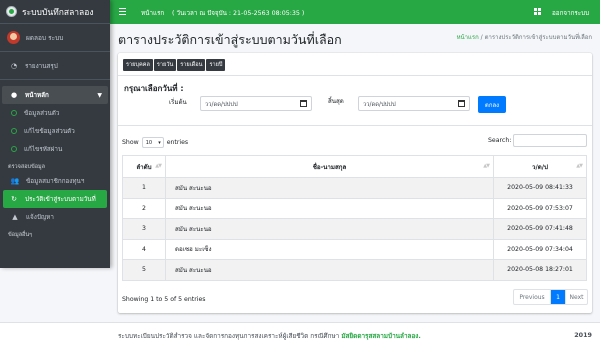  What do you see at coordinates (37, 95) in the screenshot?
I see `sidebar-item-label: หน้าหลัก` at bounding box center [37, 95].